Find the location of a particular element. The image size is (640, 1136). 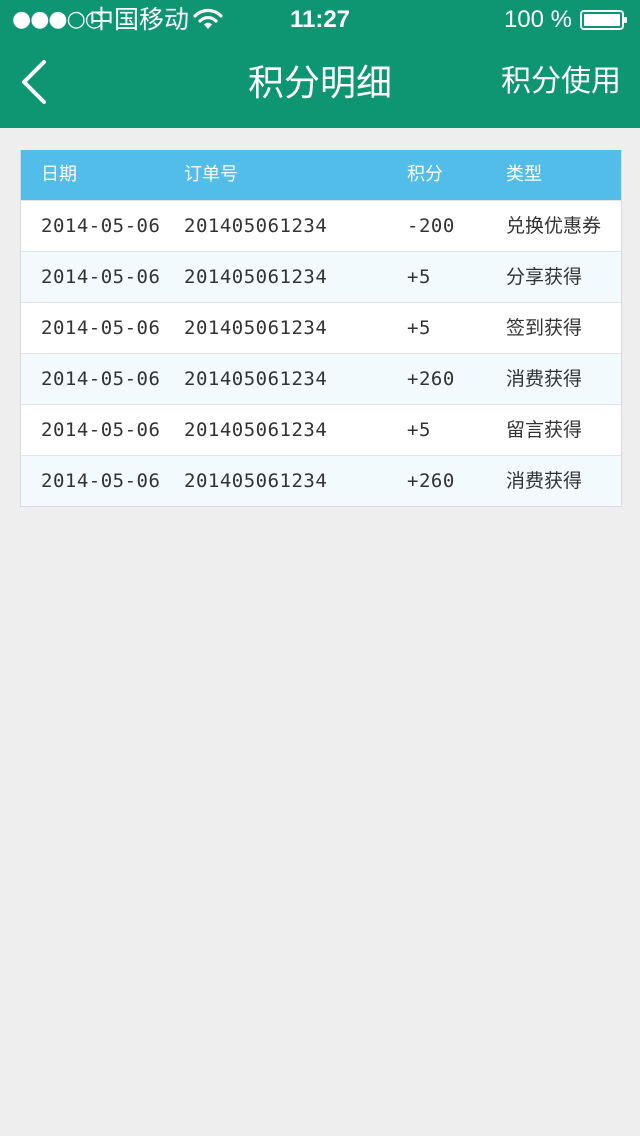

row-type: 留言获得 is located at coordinates (544, 430).